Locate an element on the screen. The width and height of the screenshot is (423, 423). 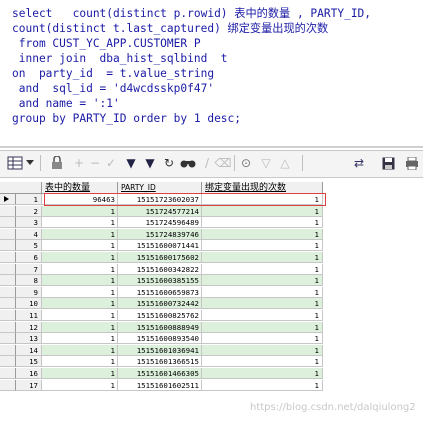
query-icon: ⊙ is located at coordinates (246, 163).